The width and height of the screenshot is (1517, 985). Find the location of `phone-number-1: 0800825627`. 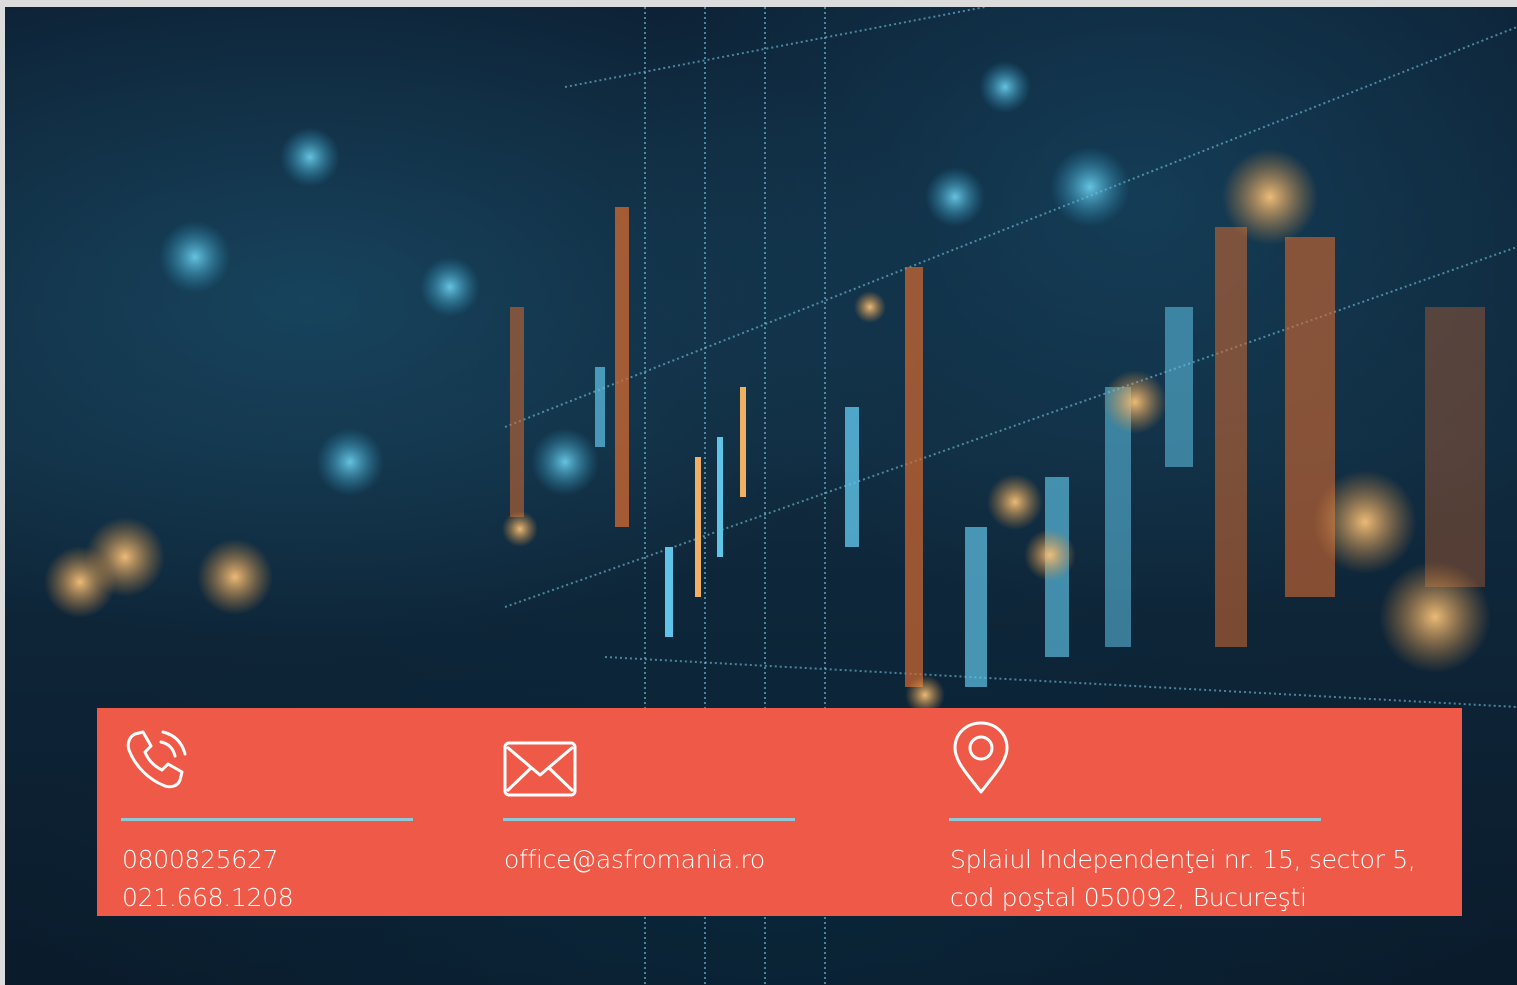

phone-number-1: 0800825627 is located at coordinates (207, 860).